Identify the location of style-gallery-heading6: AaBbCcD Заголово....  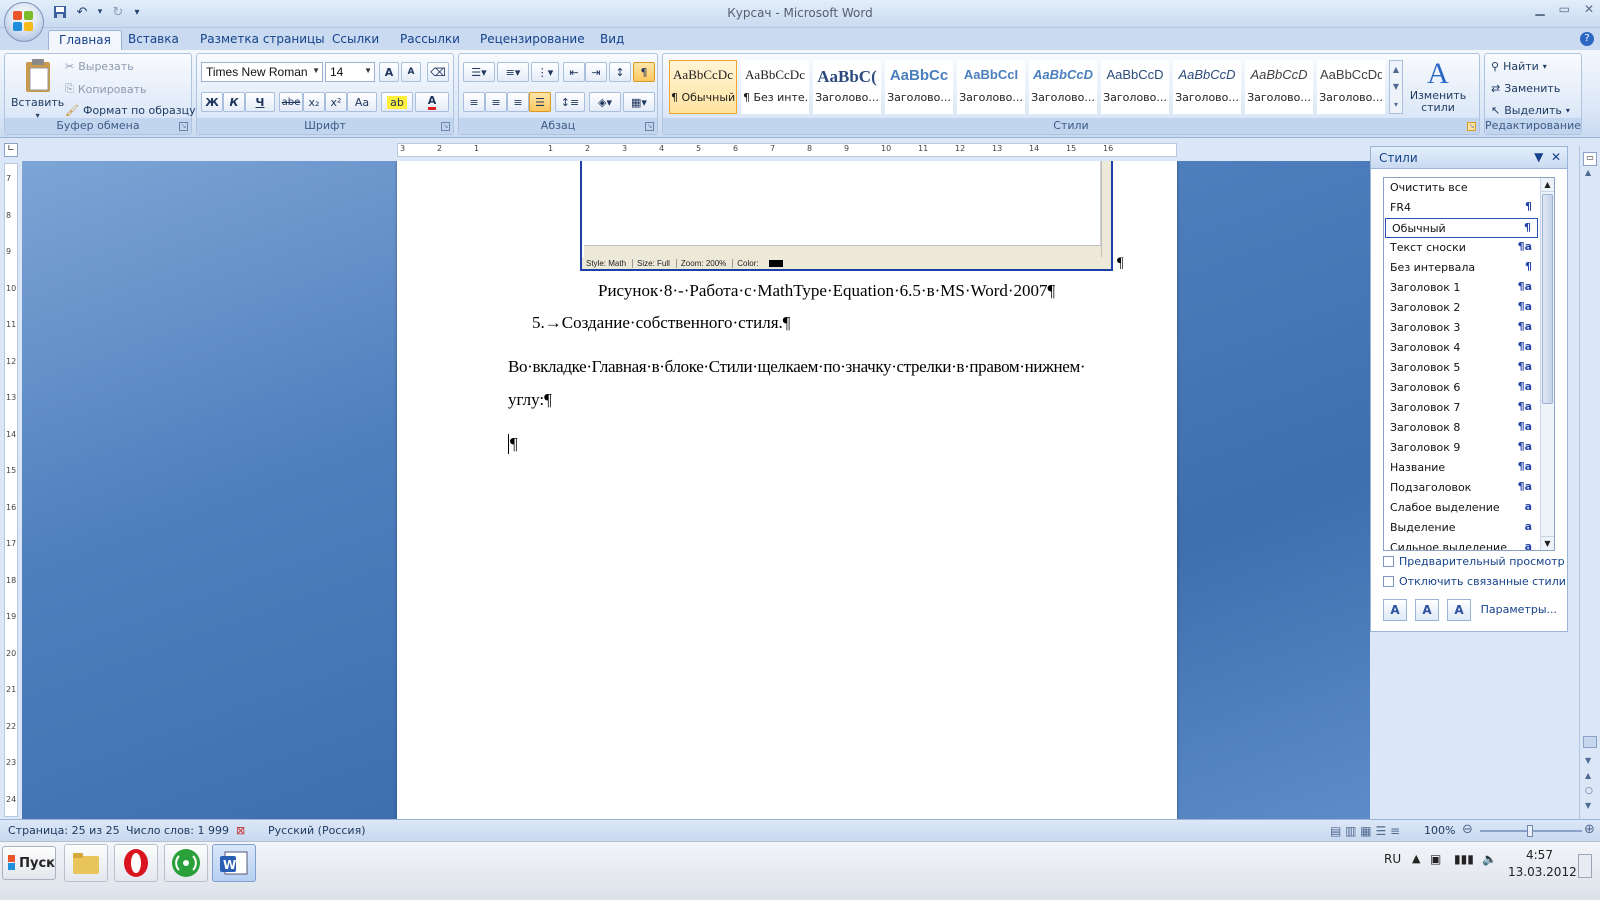
(1207, 87).